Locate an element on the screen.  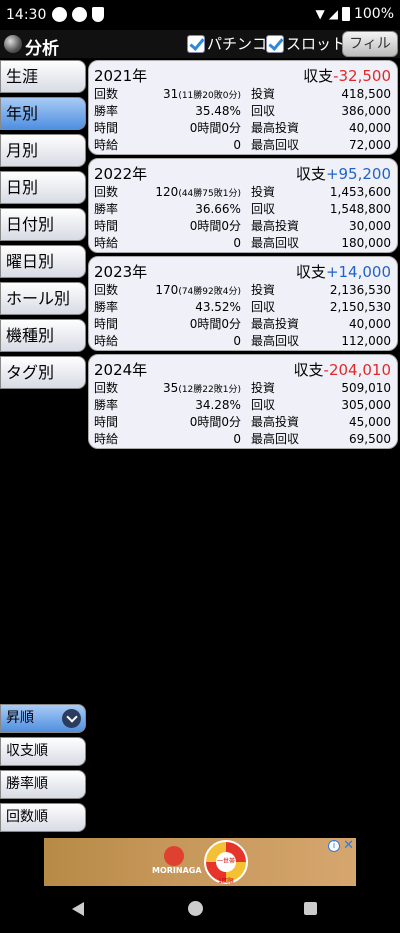
status-notification-icons is located at coordinates (78, 14).